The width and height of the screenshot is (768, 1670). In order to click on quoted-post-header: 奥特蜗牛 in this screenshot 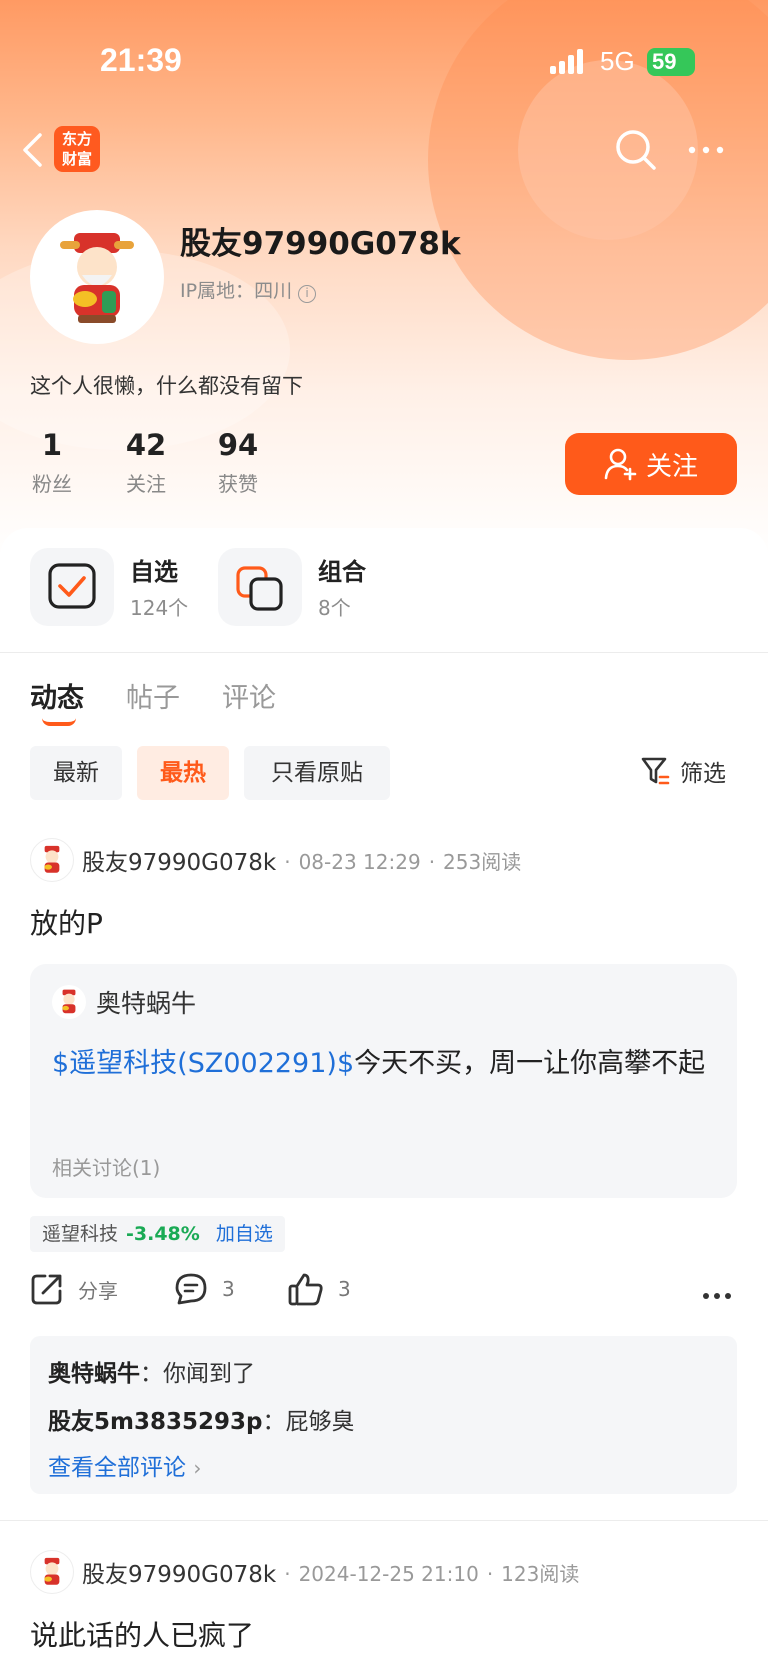, I will do `click(124, 1002)`.